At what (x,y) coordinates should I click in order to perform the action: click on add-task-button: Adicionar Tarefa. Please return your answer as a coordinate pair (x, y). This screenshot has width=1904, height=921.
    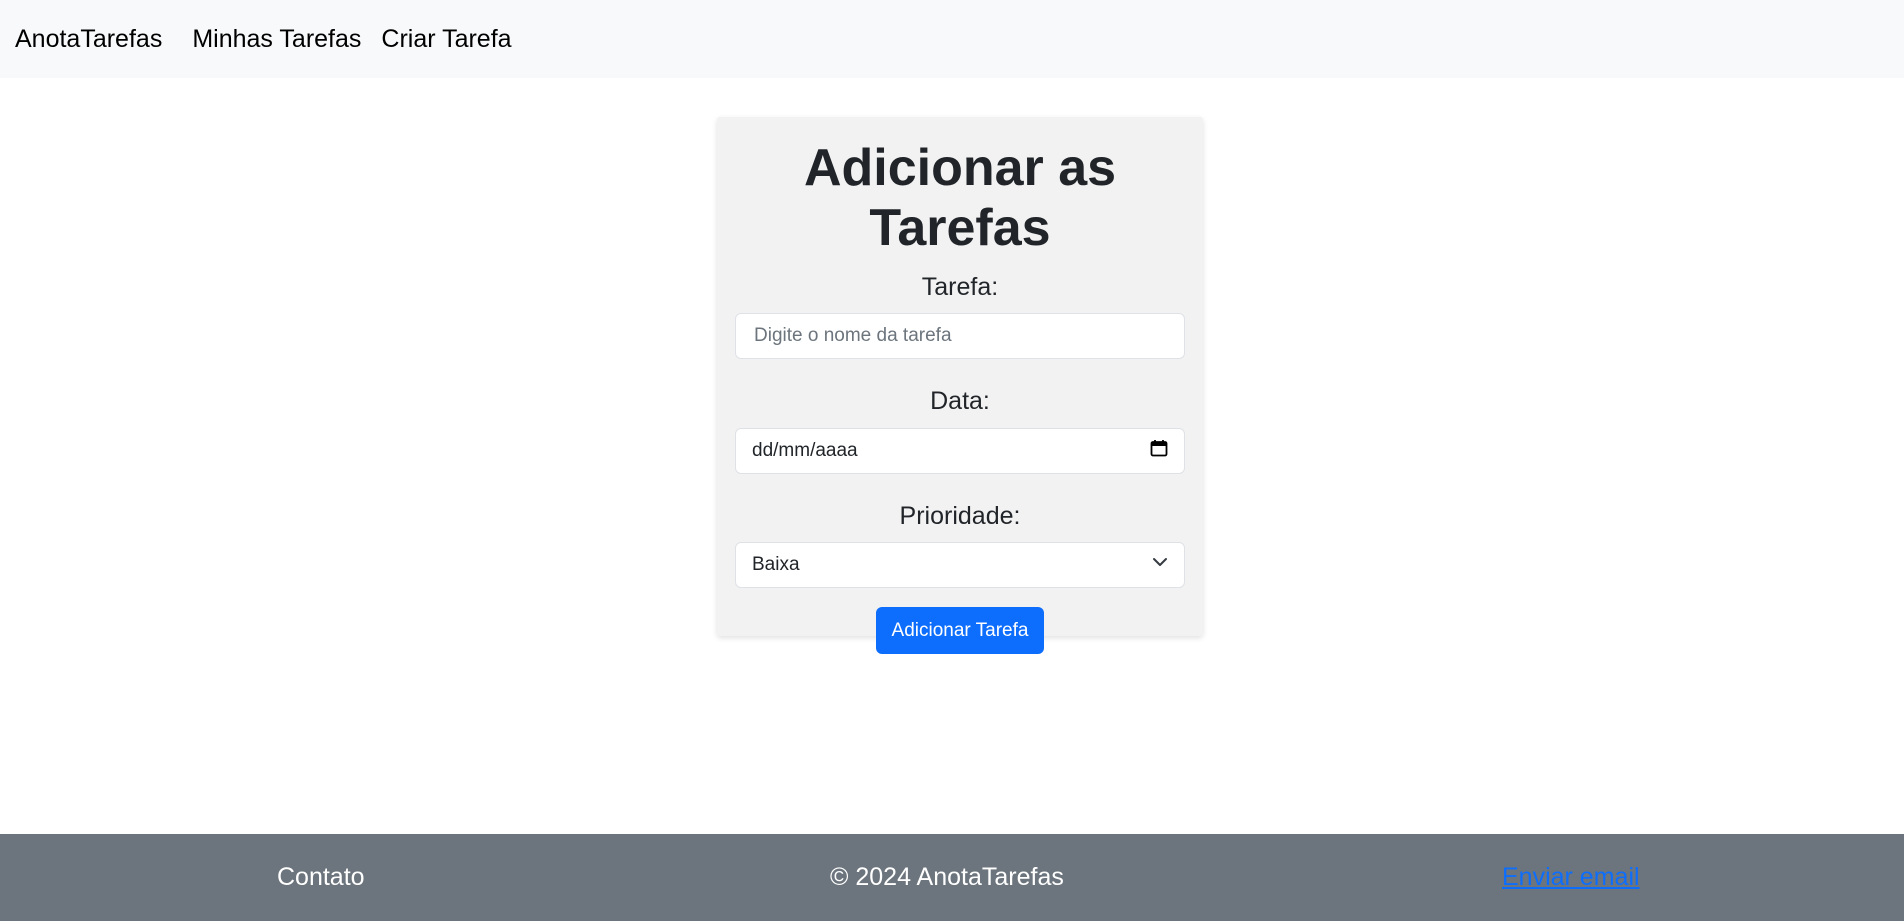
    Looking at the image, I should click on (960, 631).